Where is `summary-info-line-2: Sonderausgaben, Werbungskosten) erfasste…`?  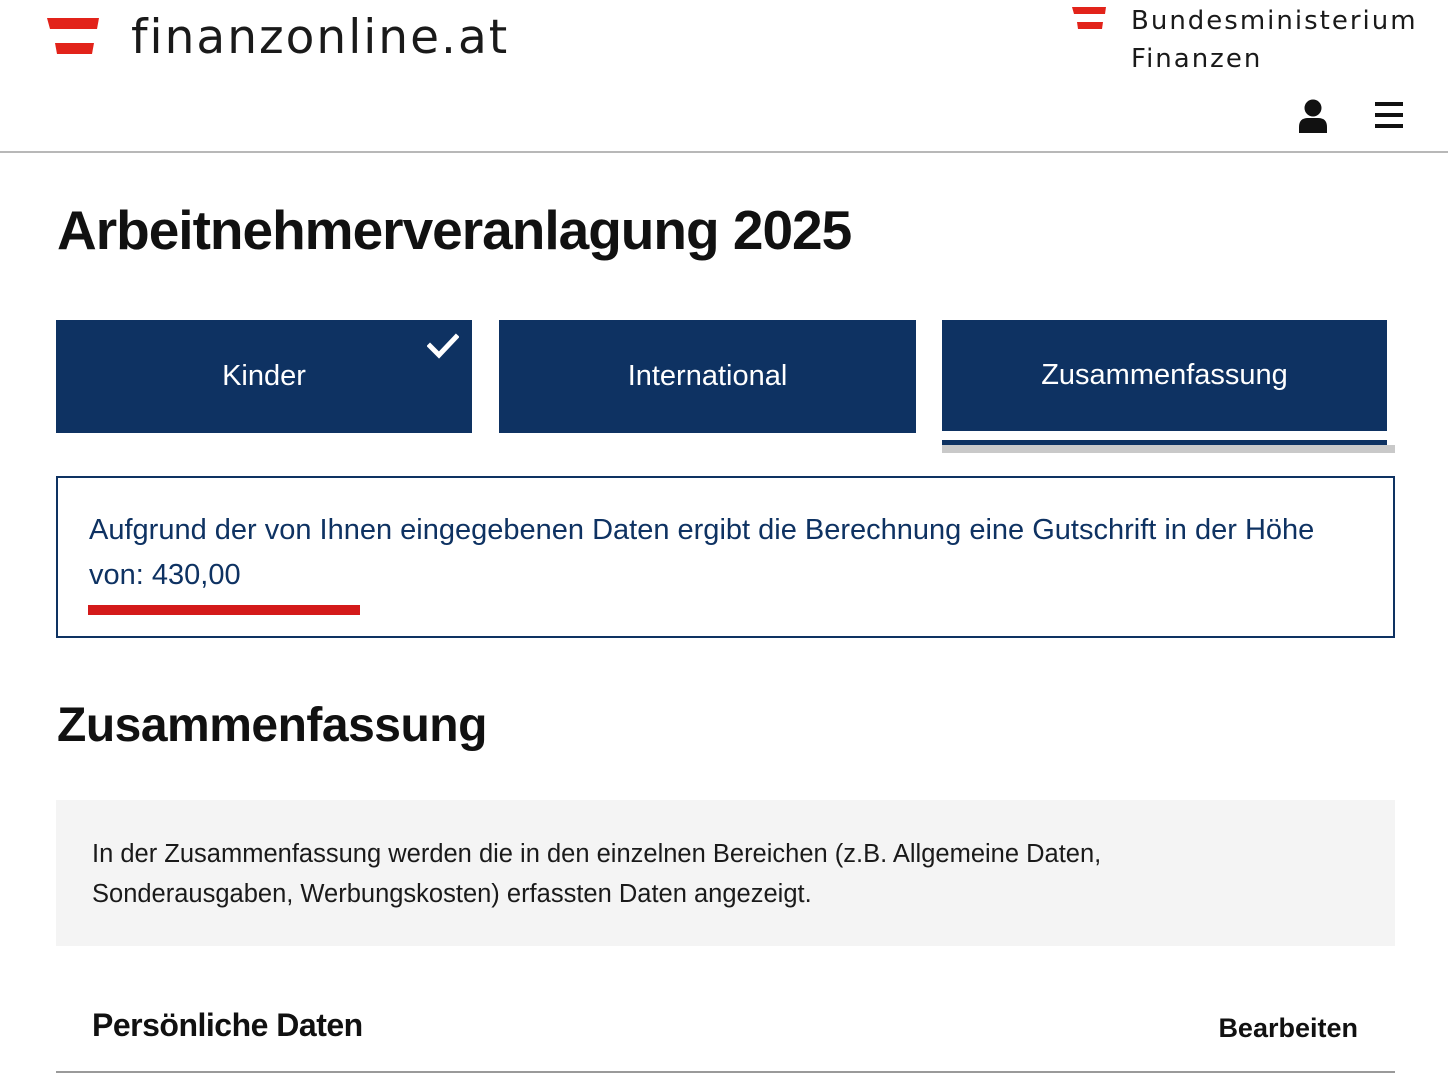 summary-info-line-2: Sonderausgaben, Werbungskosten) erfasste… is located at coordinates (452, 894).